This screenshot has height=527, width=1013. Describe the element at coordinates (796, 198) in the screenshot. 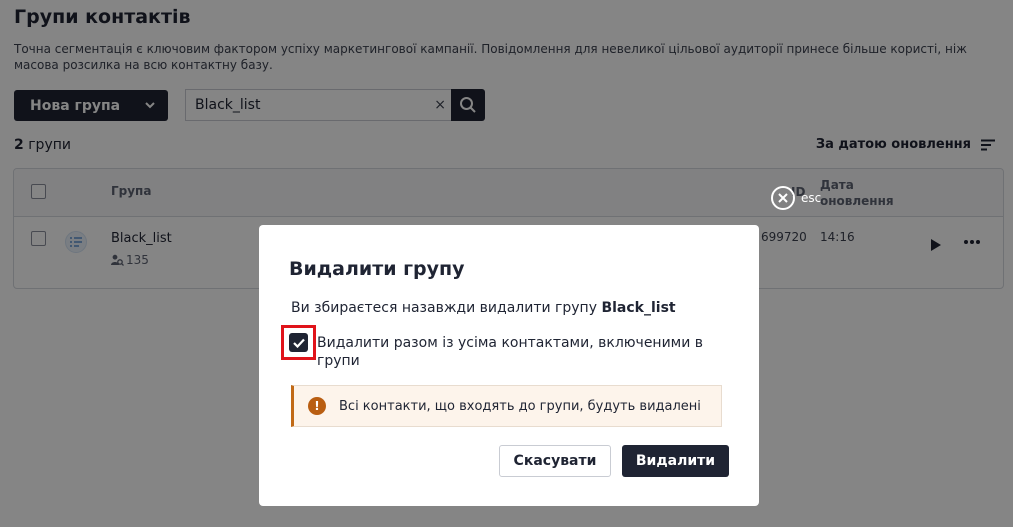

I see `close-modal-control: esc` at that location.